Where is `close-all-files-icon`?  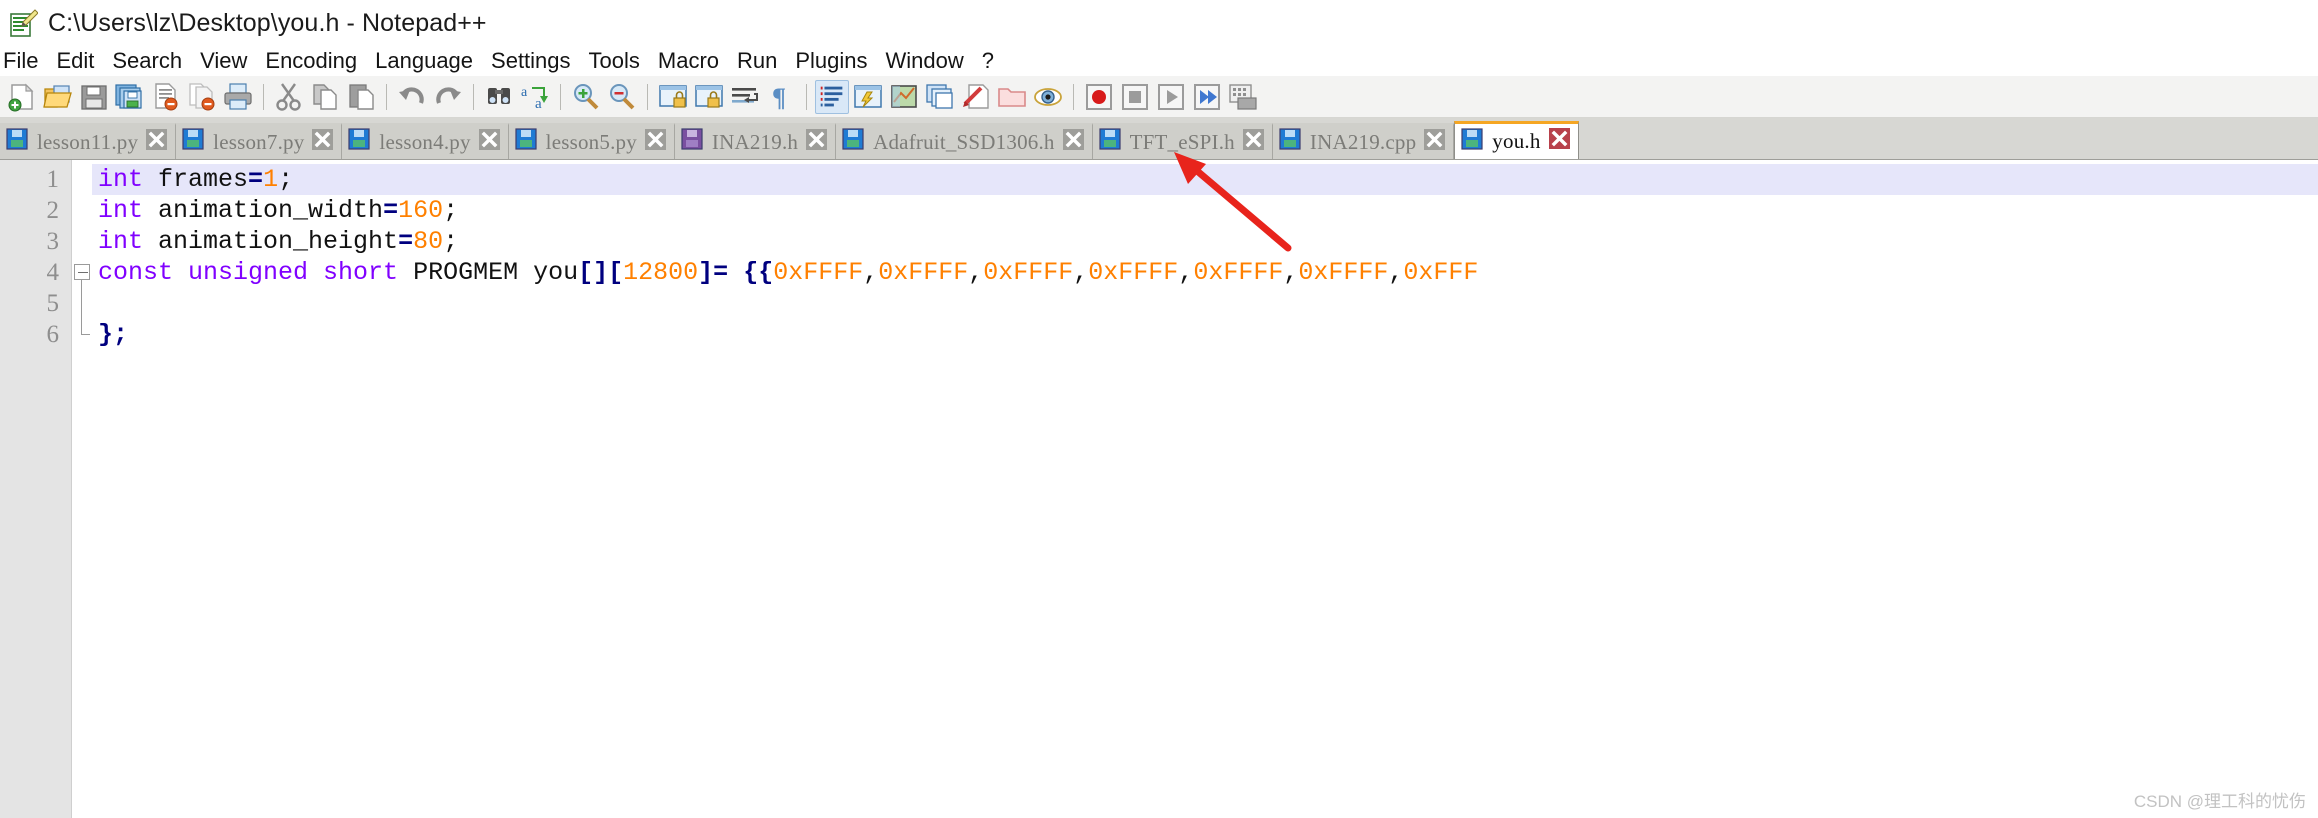 close-all-files-icon is located at coordinates (202, 97).